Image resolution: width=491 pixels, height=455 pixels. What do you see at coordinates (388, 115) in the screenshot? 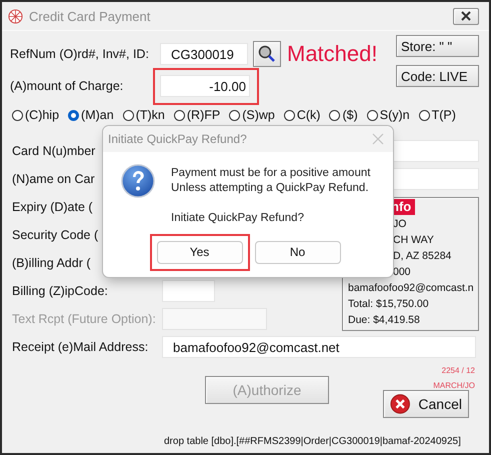
I see `radio-option: S(y)n` at bounding box center [388, 115].